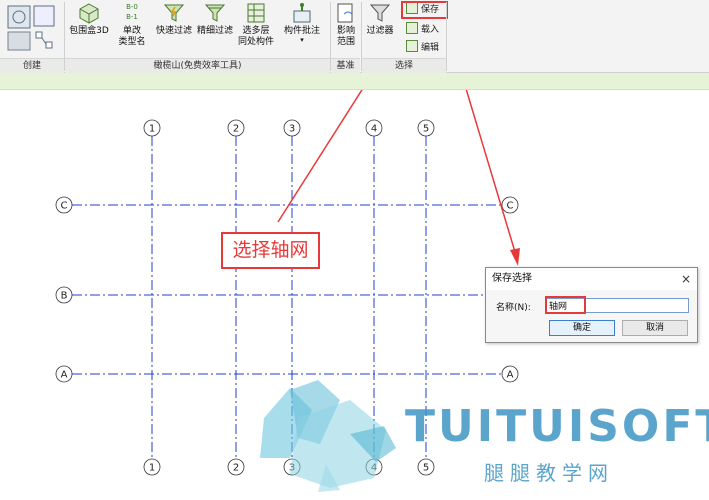 Image resolution: width=709 pixels, height=500 pixels. Describe the element at coordinates (197, 65) in the screenshot. I see `panel-label-gcs: 橄榄山(免费效率工具)` at that location.